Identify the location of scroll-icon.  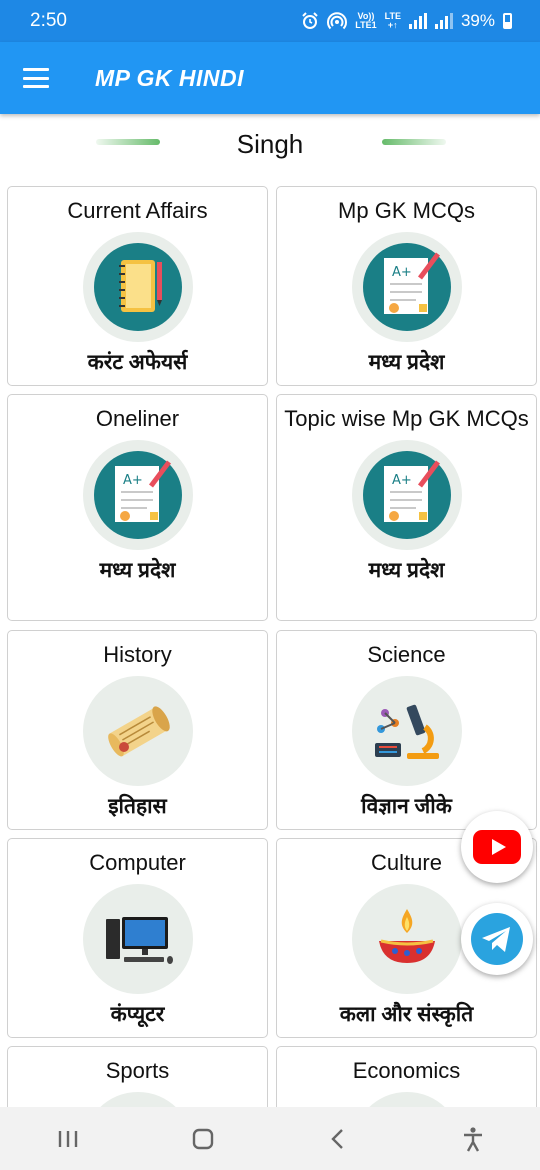
(138, 731).